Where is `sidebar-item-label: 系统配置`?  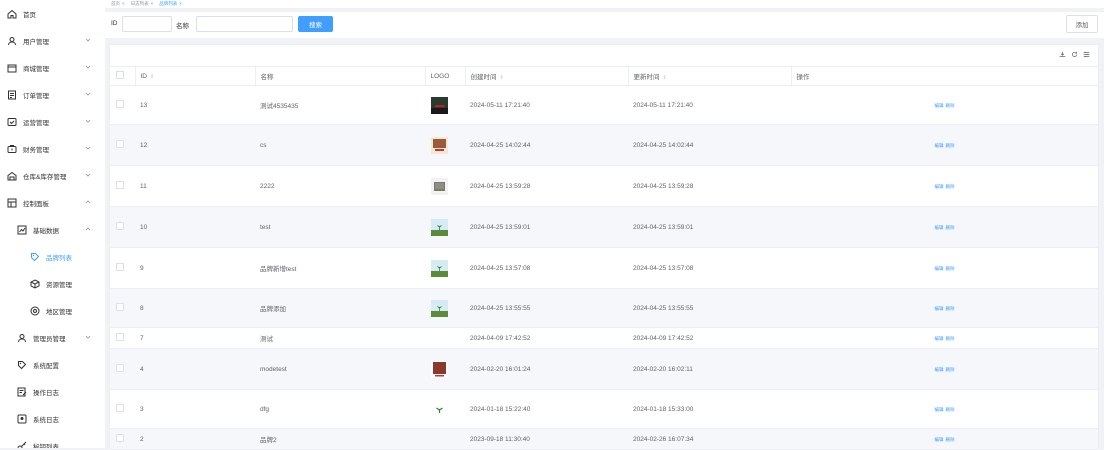
sidebar-item-label: 系统配置 is located at coordinates (46, 366).